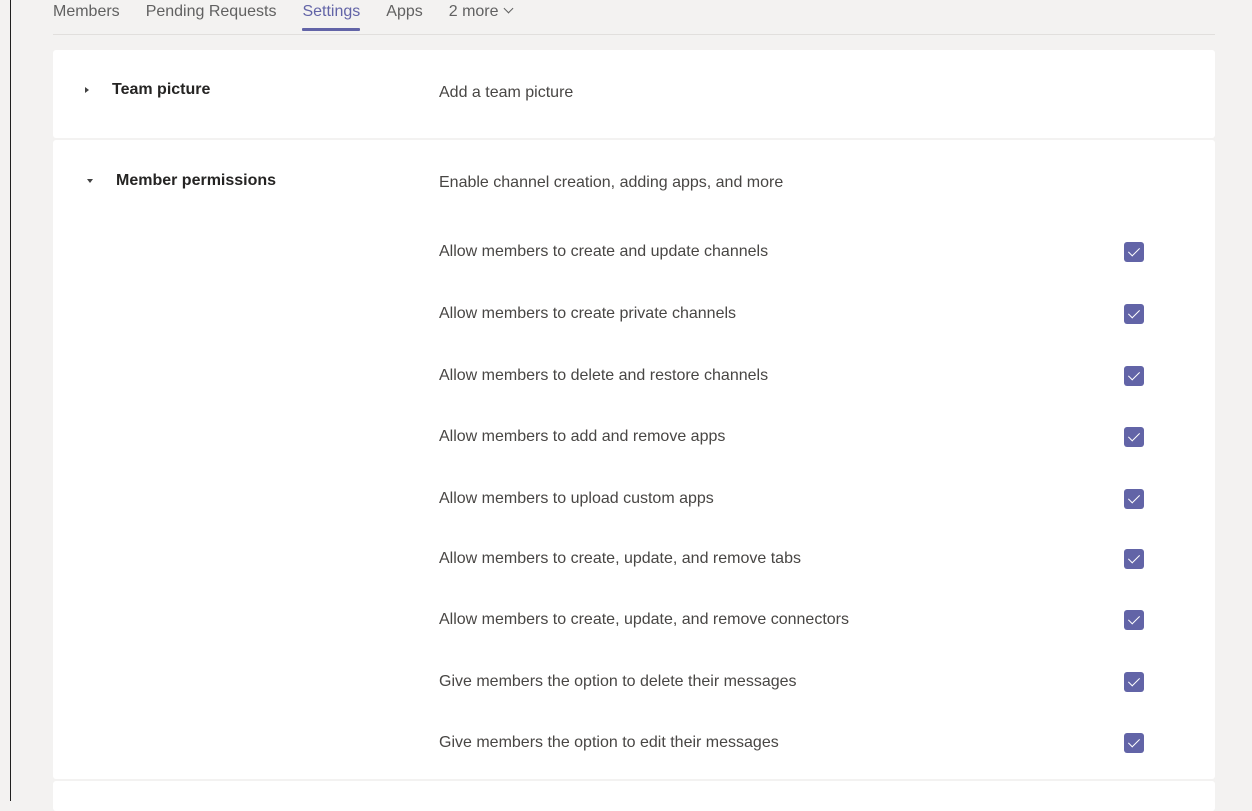 This screenshot has width=1252, height=811. What do you see at coordinates (87, 90) in the screenshot?
I see `caret-right-icon` at bounding box center [87, 90].